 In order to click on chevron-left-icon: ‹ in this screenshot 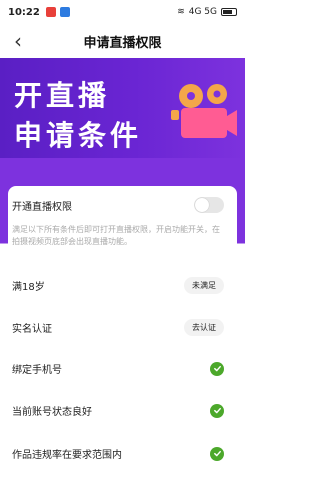, I will do `click(18, 41)`.